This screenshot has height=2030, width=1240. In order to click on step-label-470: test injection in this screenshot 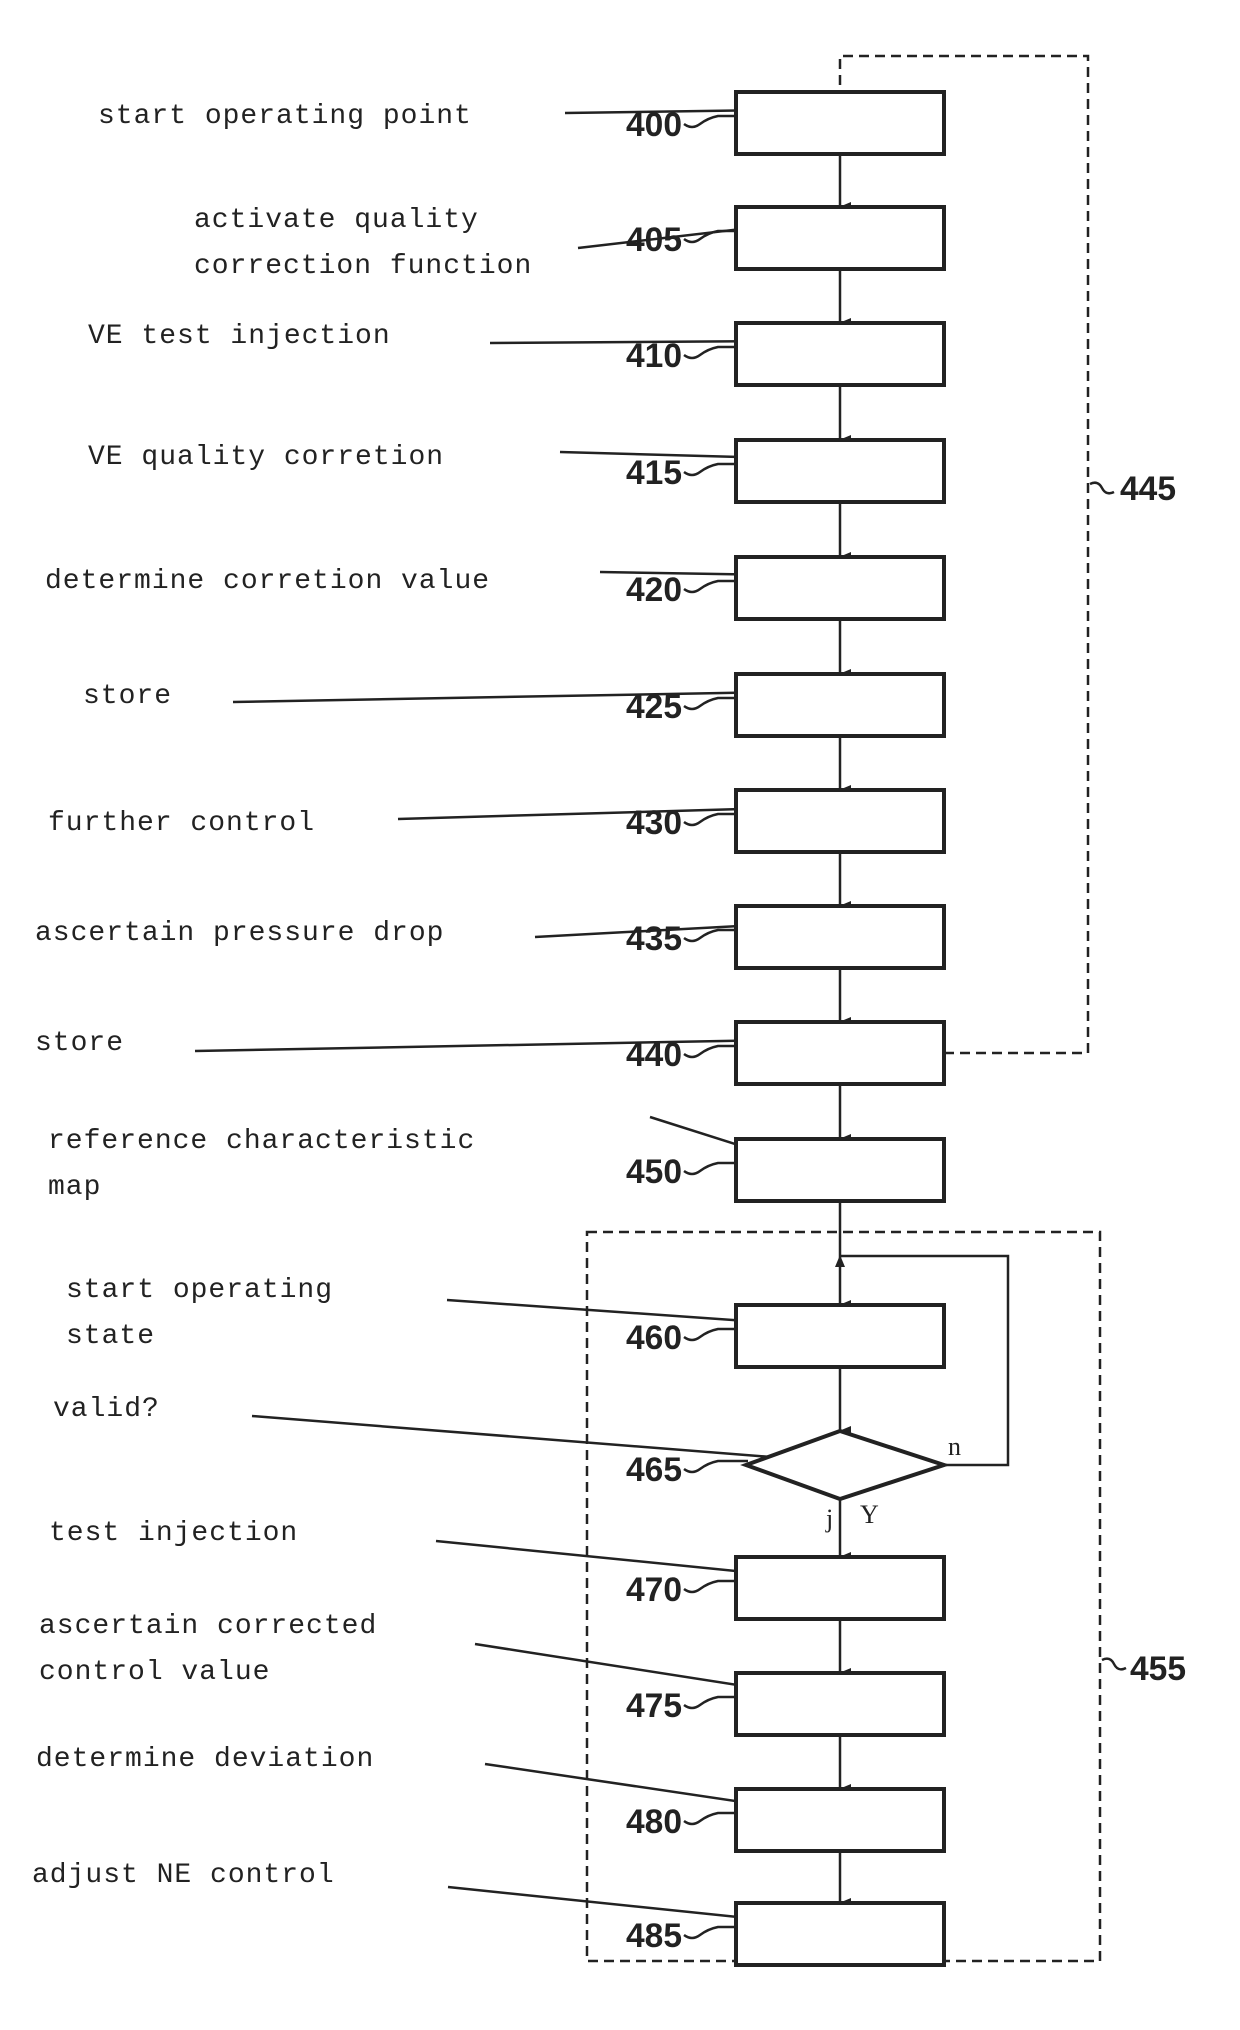, I will do `click(173, 1533)`.